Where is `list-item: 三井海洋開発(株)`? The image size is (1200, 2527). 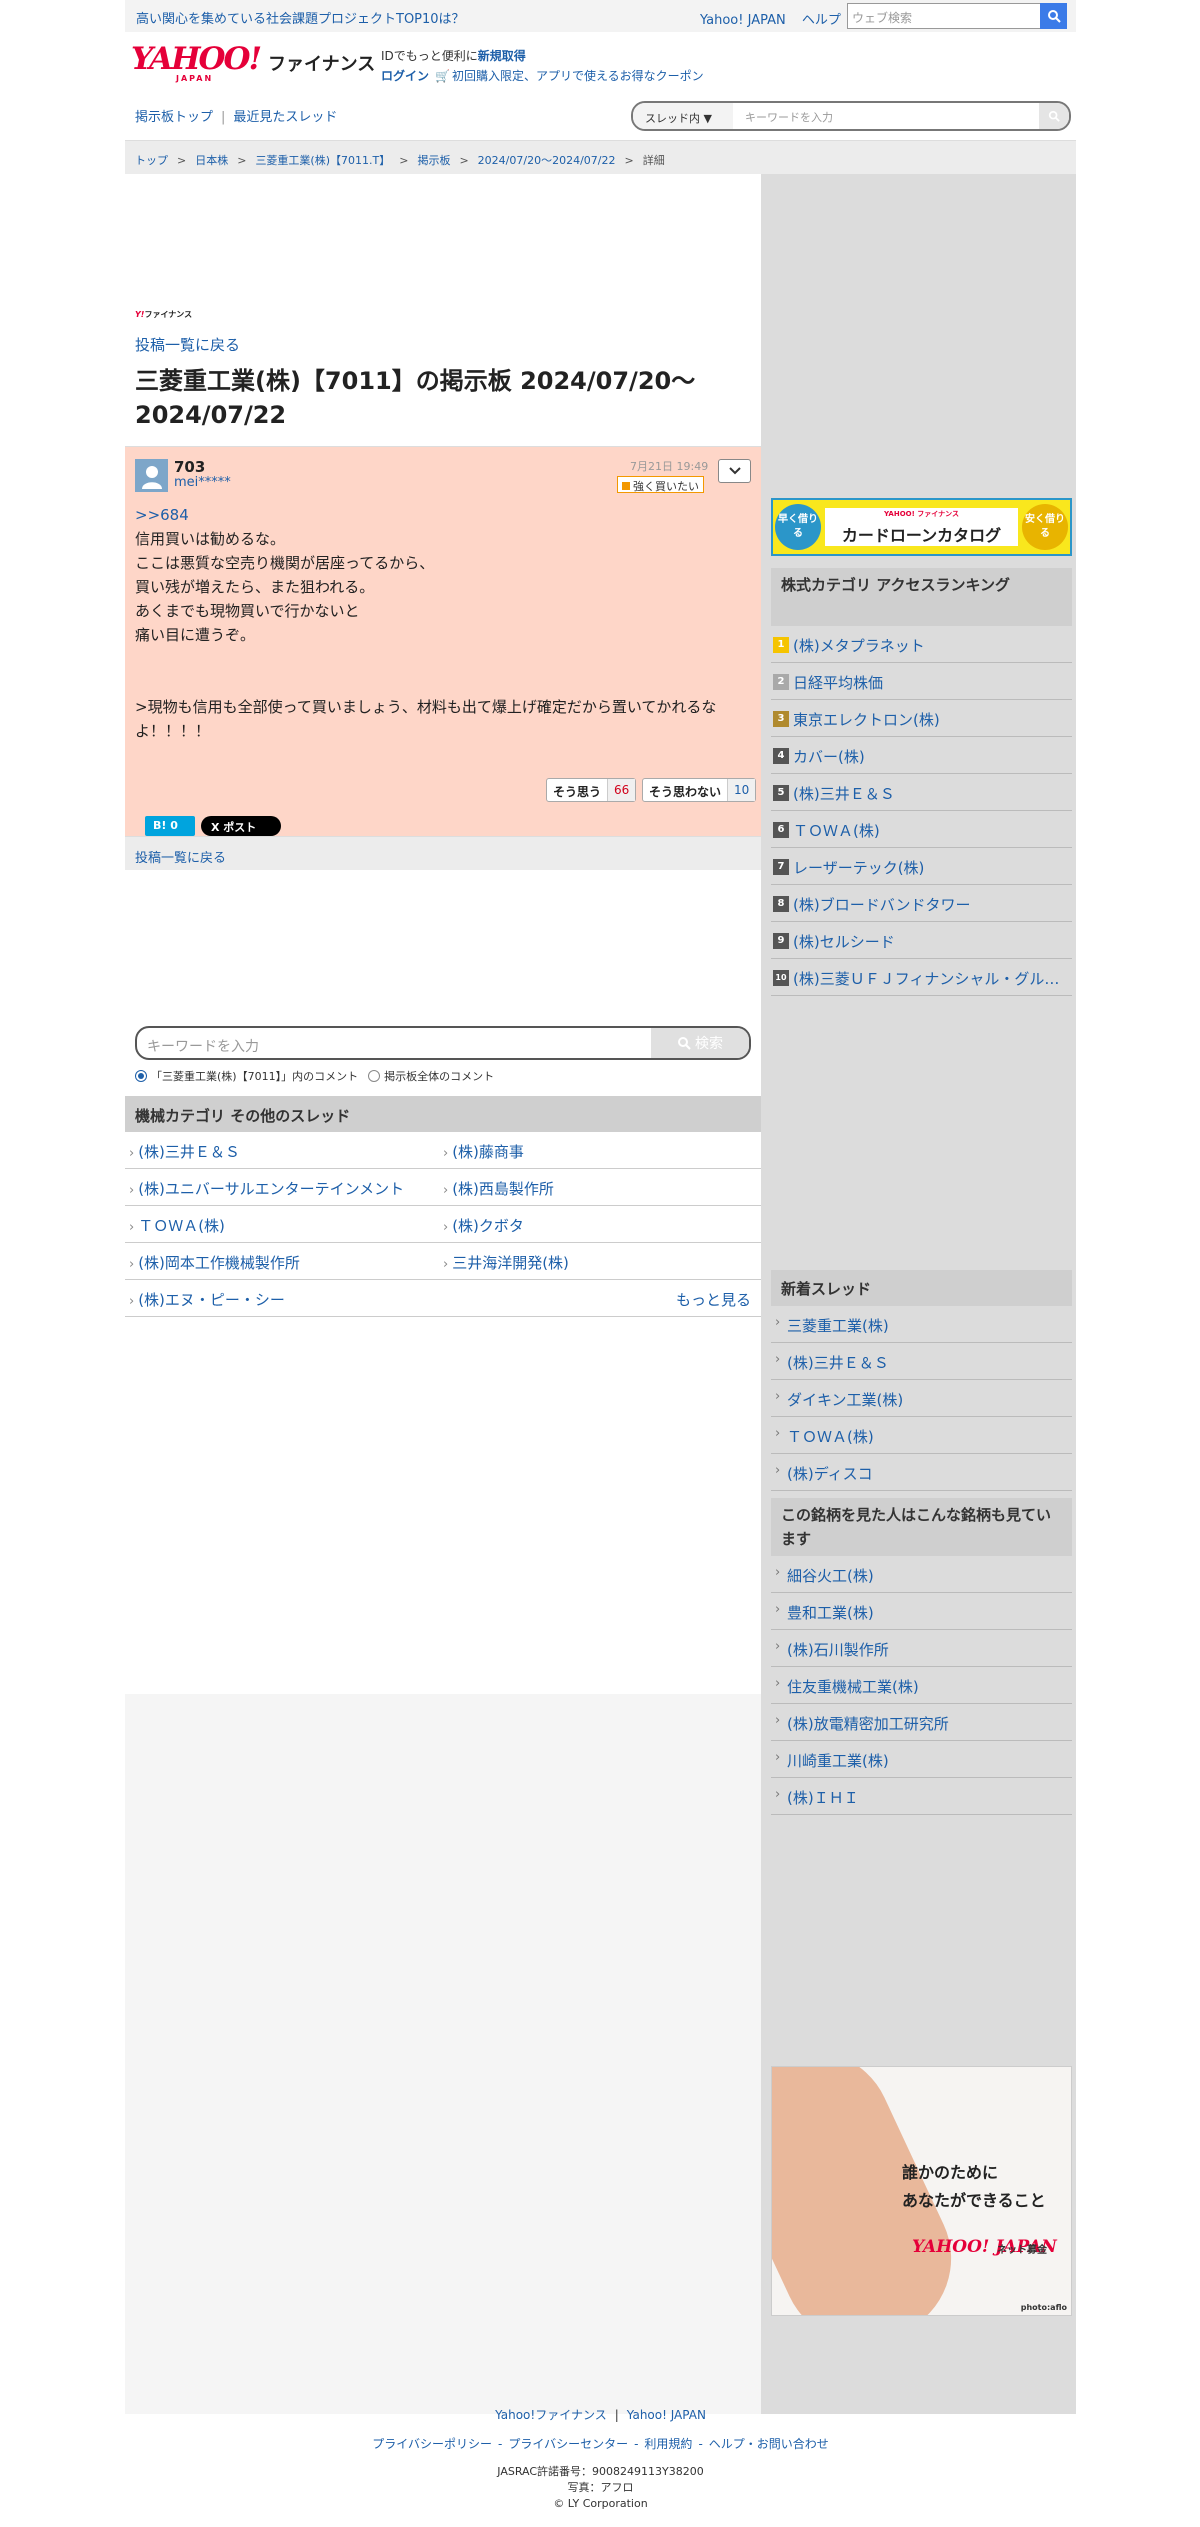 list-item: 三井海洋開発(株) is located at coordinates (506, 1262).